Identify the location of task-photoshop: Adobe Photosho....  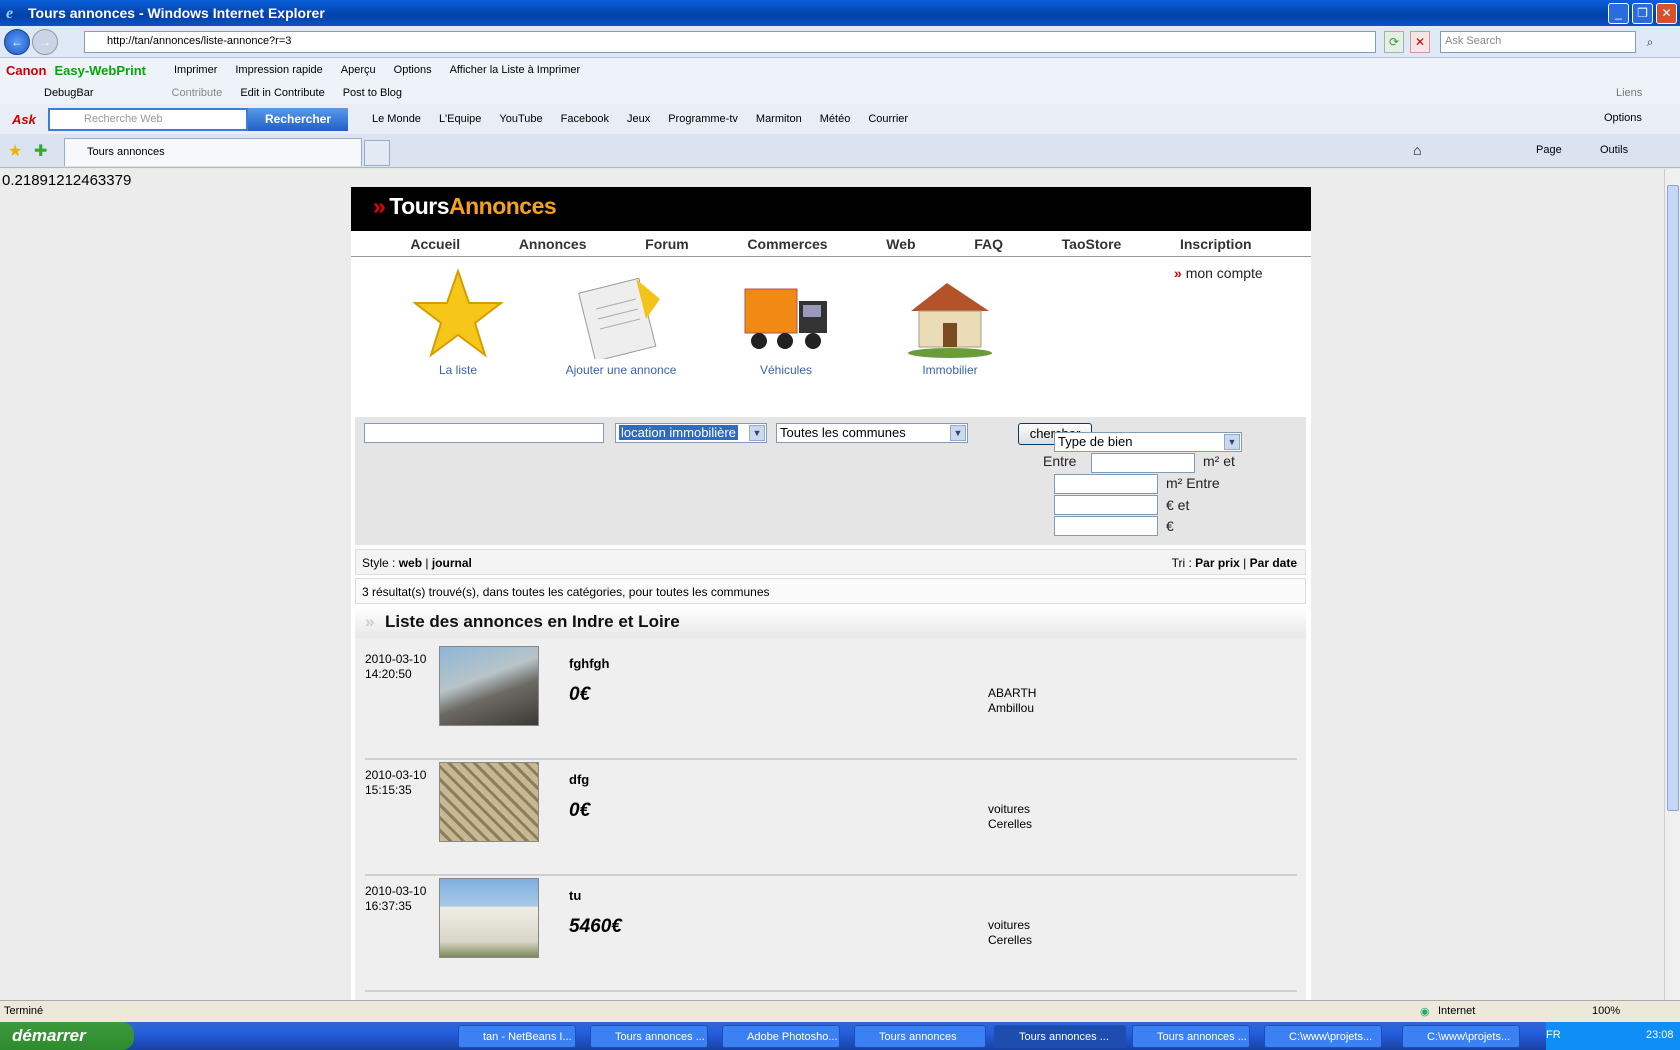
(781, 1036).